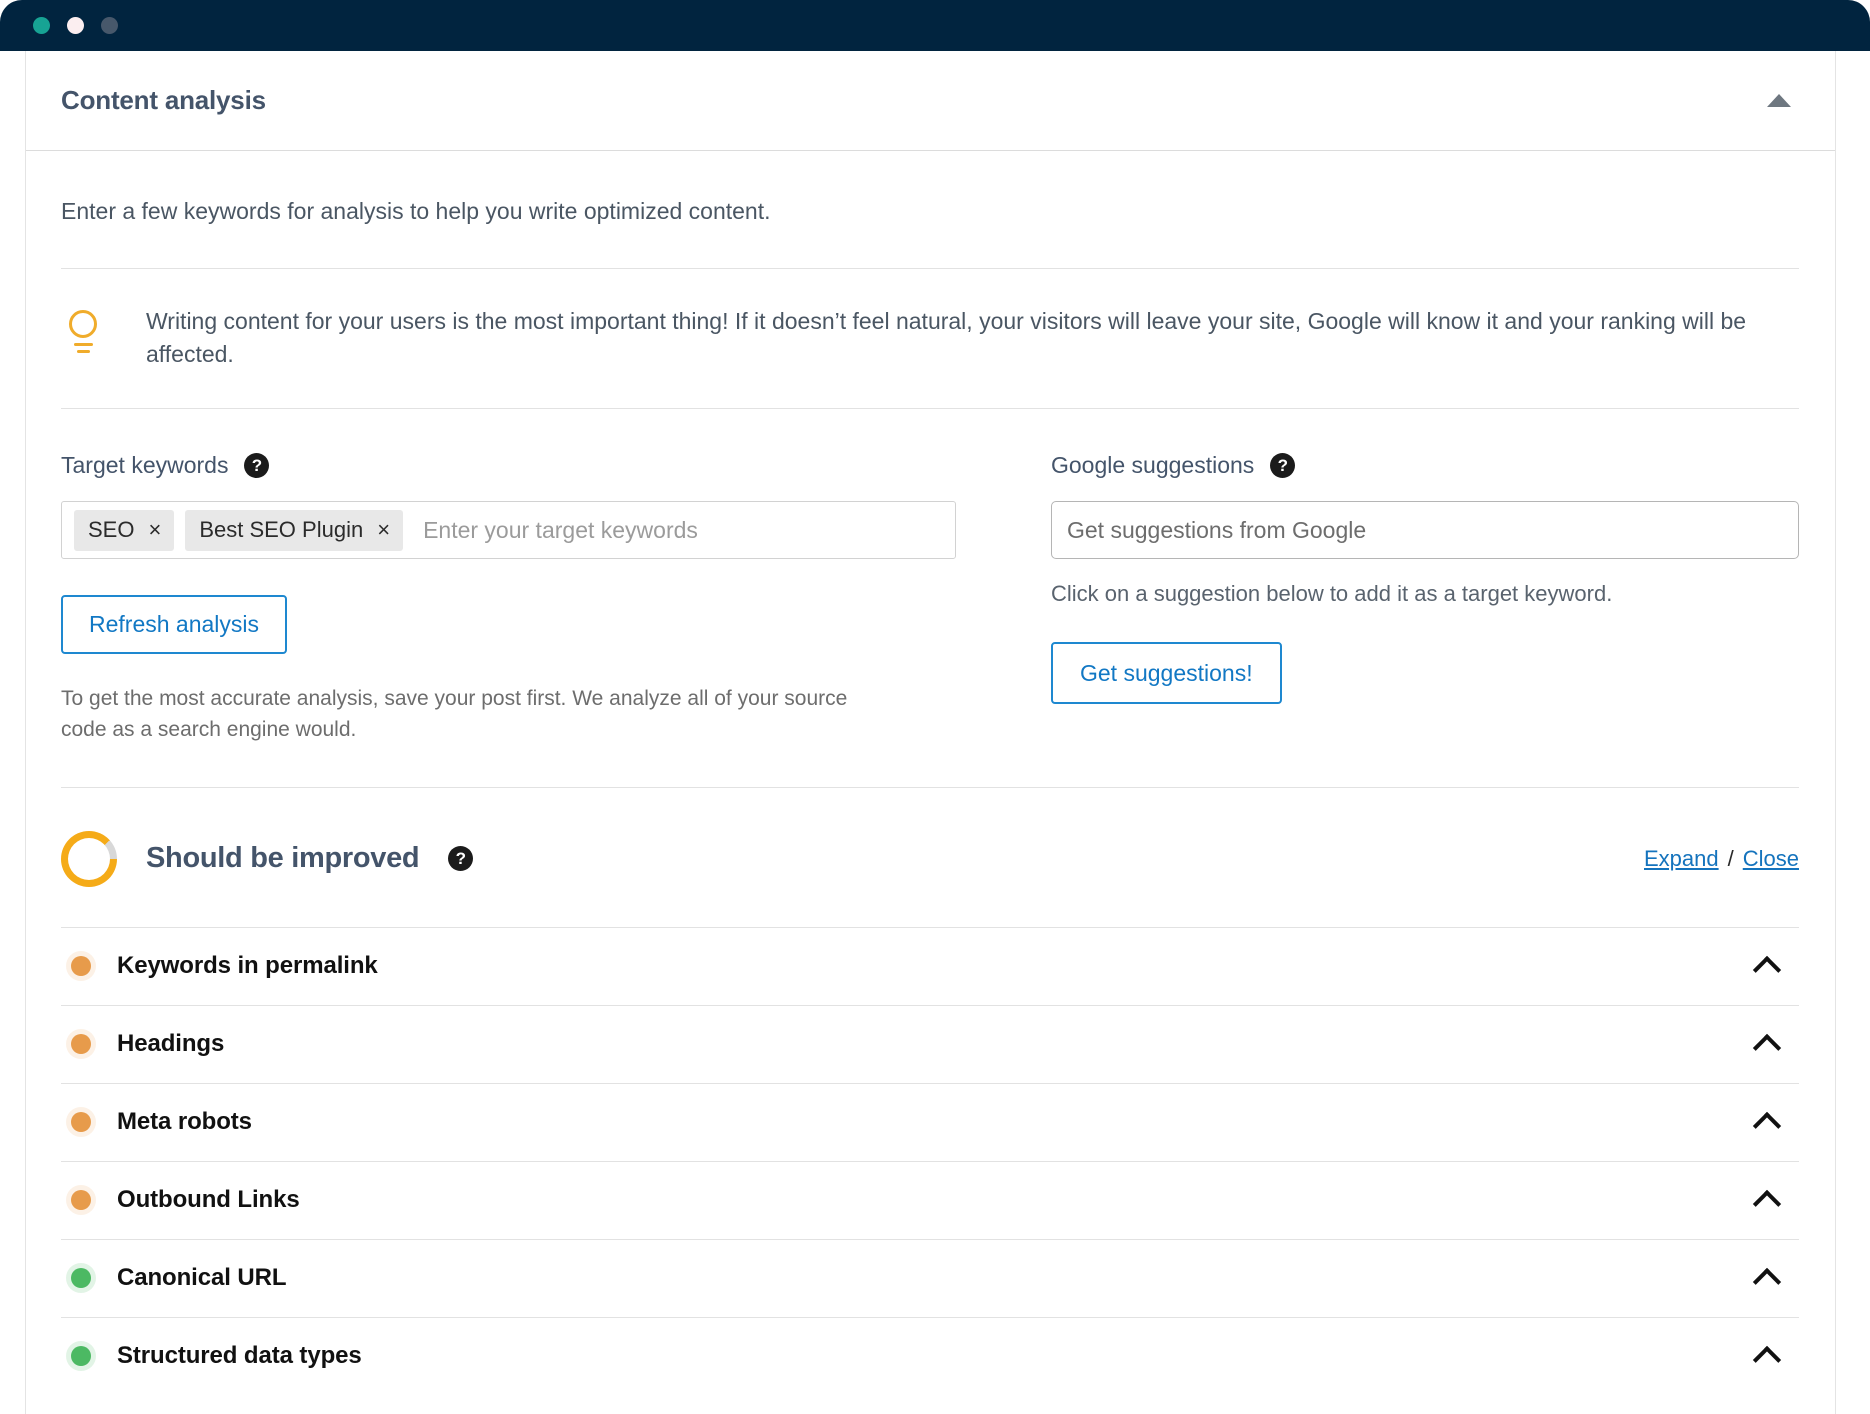 This screenshot has height=1414, width=1870. I want to click on page-title: Content analysis, so click(163, 100).